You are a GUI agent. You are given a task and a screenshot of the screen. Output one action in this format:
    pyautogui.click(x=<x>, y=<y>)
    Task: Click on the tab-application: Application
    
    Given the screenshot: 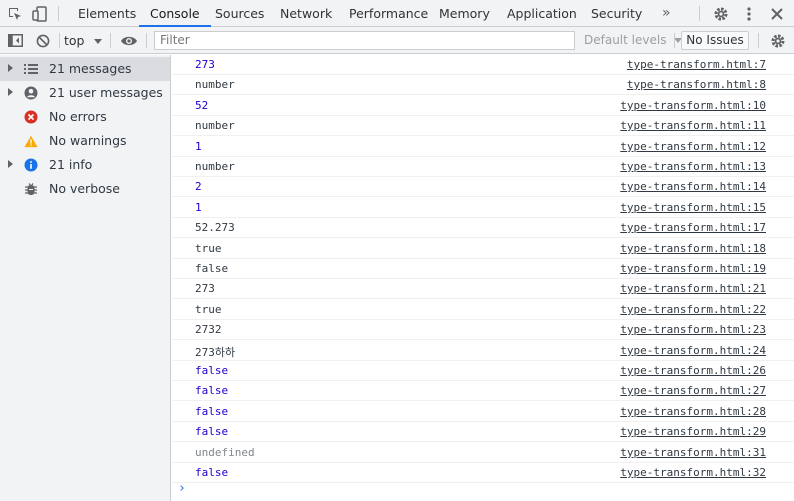 What is the action you would take?
    pyautogui.click(x=542, y=13)
    